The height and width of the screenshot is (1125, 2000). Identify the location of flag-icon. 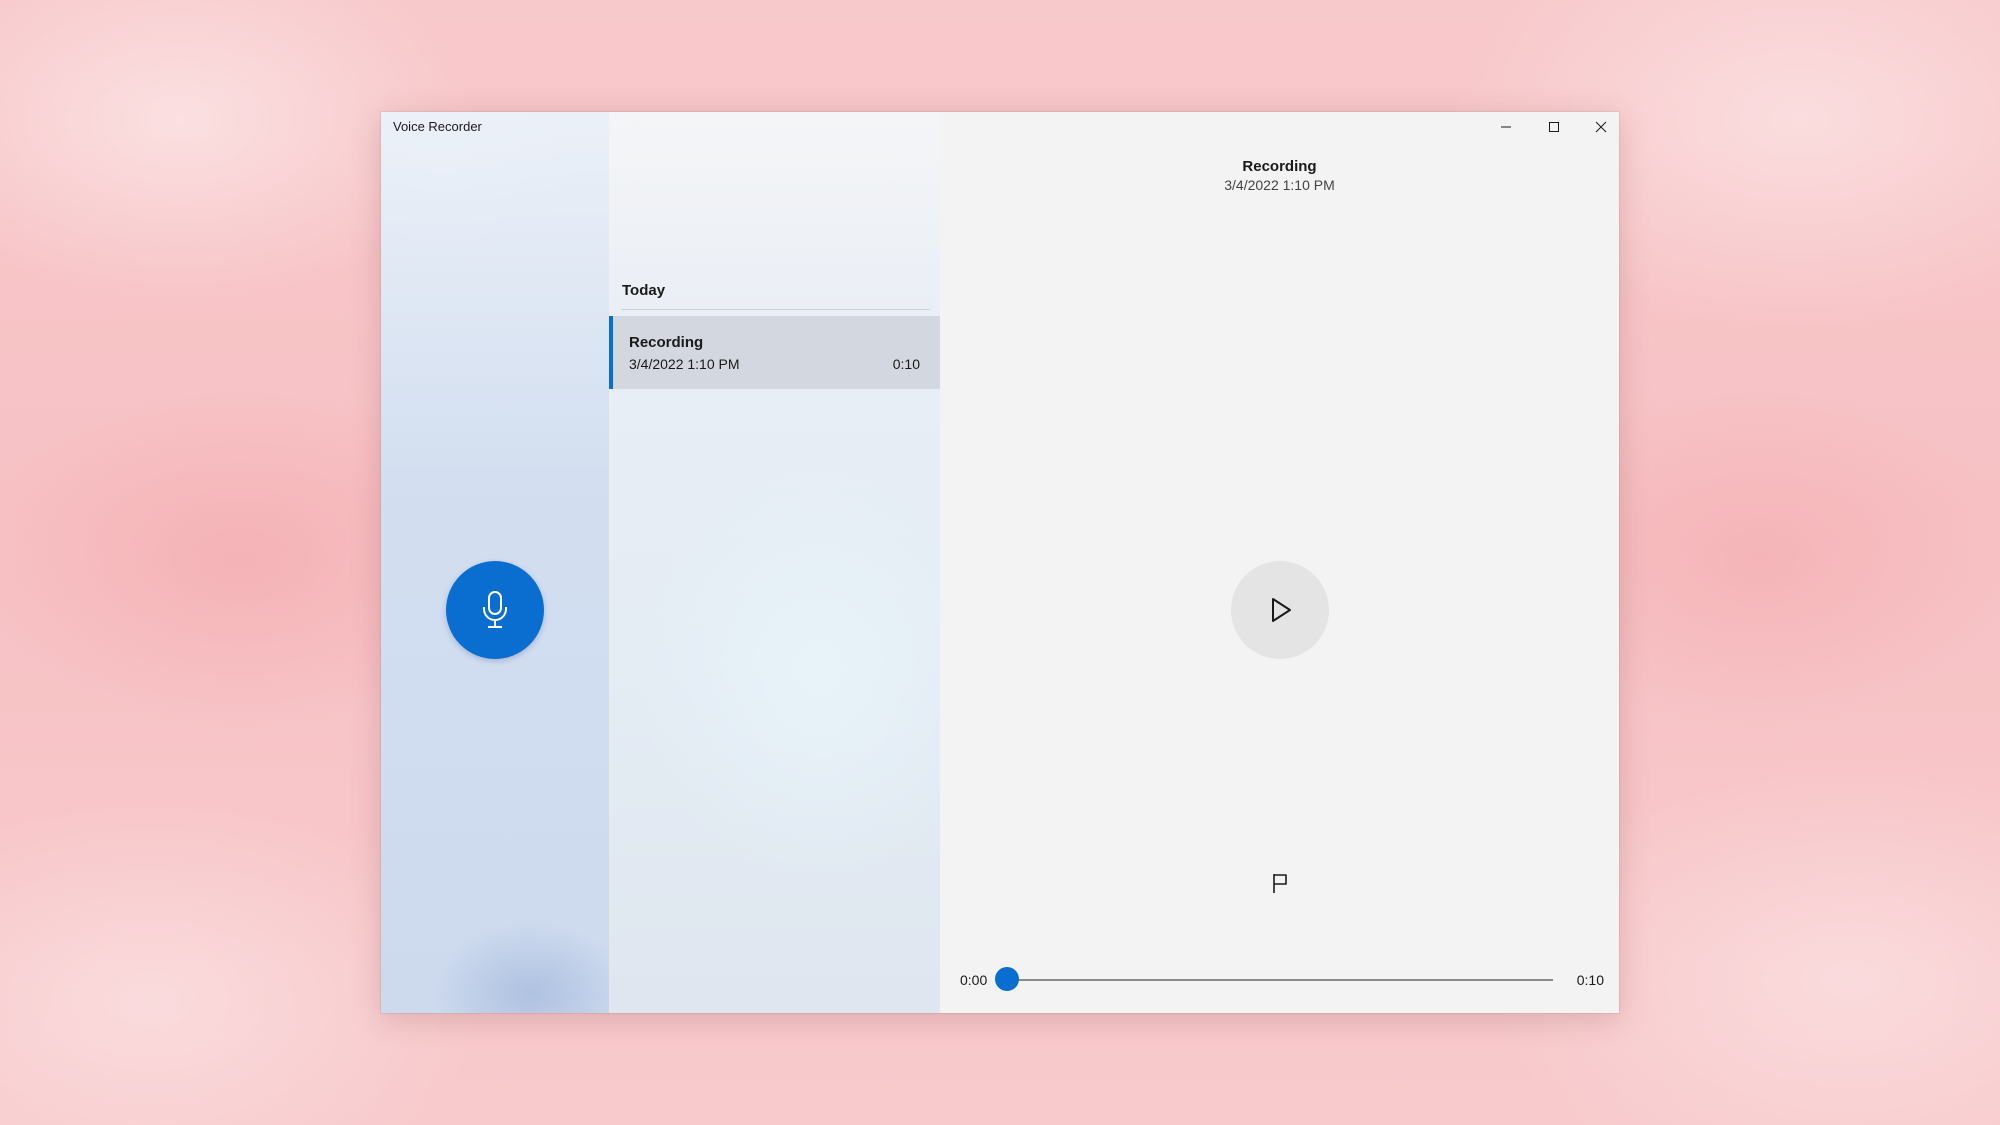
(1280, 883).